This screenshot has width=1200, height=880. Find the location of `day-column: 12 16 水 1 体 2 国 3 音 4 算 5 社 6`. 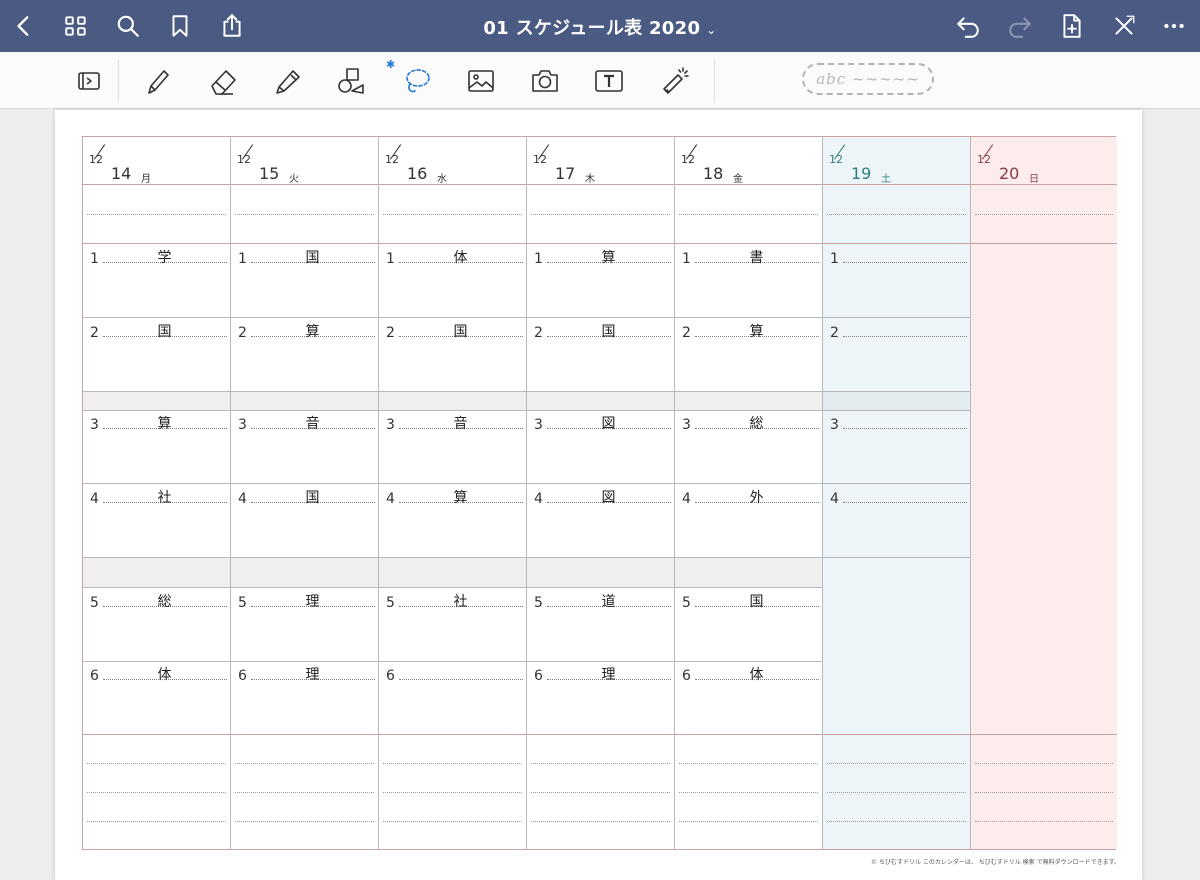

day-column: 12 16 水 1 体 2 国 3 音 4 算 5 社 6 is located at coordinates (453, 493).